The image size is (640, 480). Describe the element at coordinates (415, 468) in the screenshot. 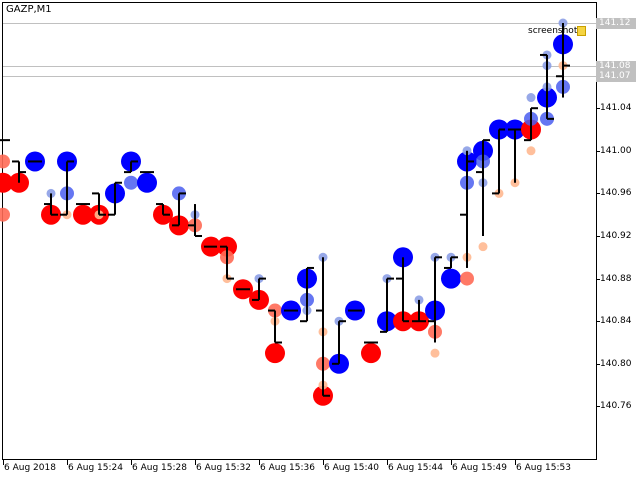

I see `x-tick-label: 6 Aug 15:44` at that location.